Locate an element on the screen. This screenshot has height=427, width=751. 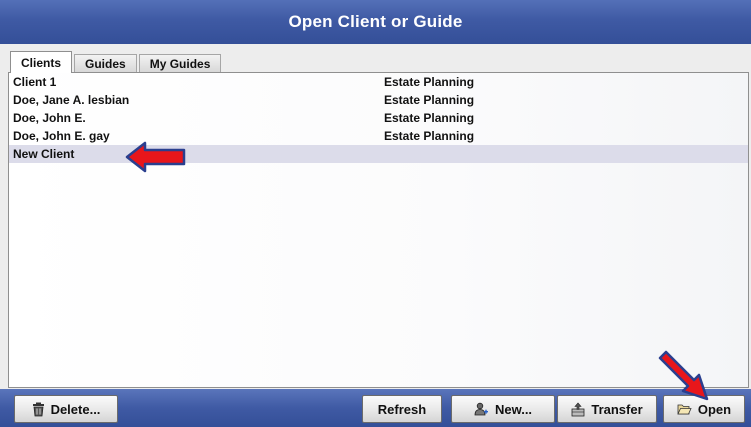
dialog-title: Open Client or Guide is located at coordinates (375, 21).